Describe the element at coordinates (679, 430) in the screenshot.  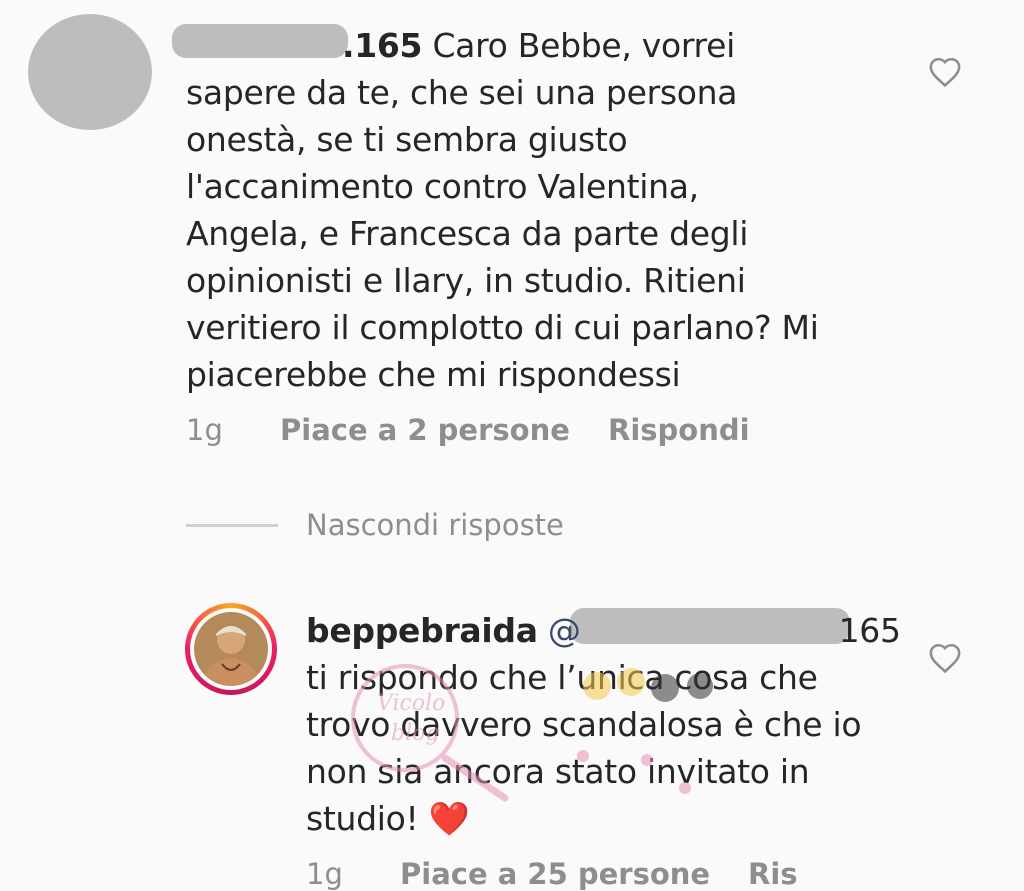
I see `reply-button: Rispondi` at that location.